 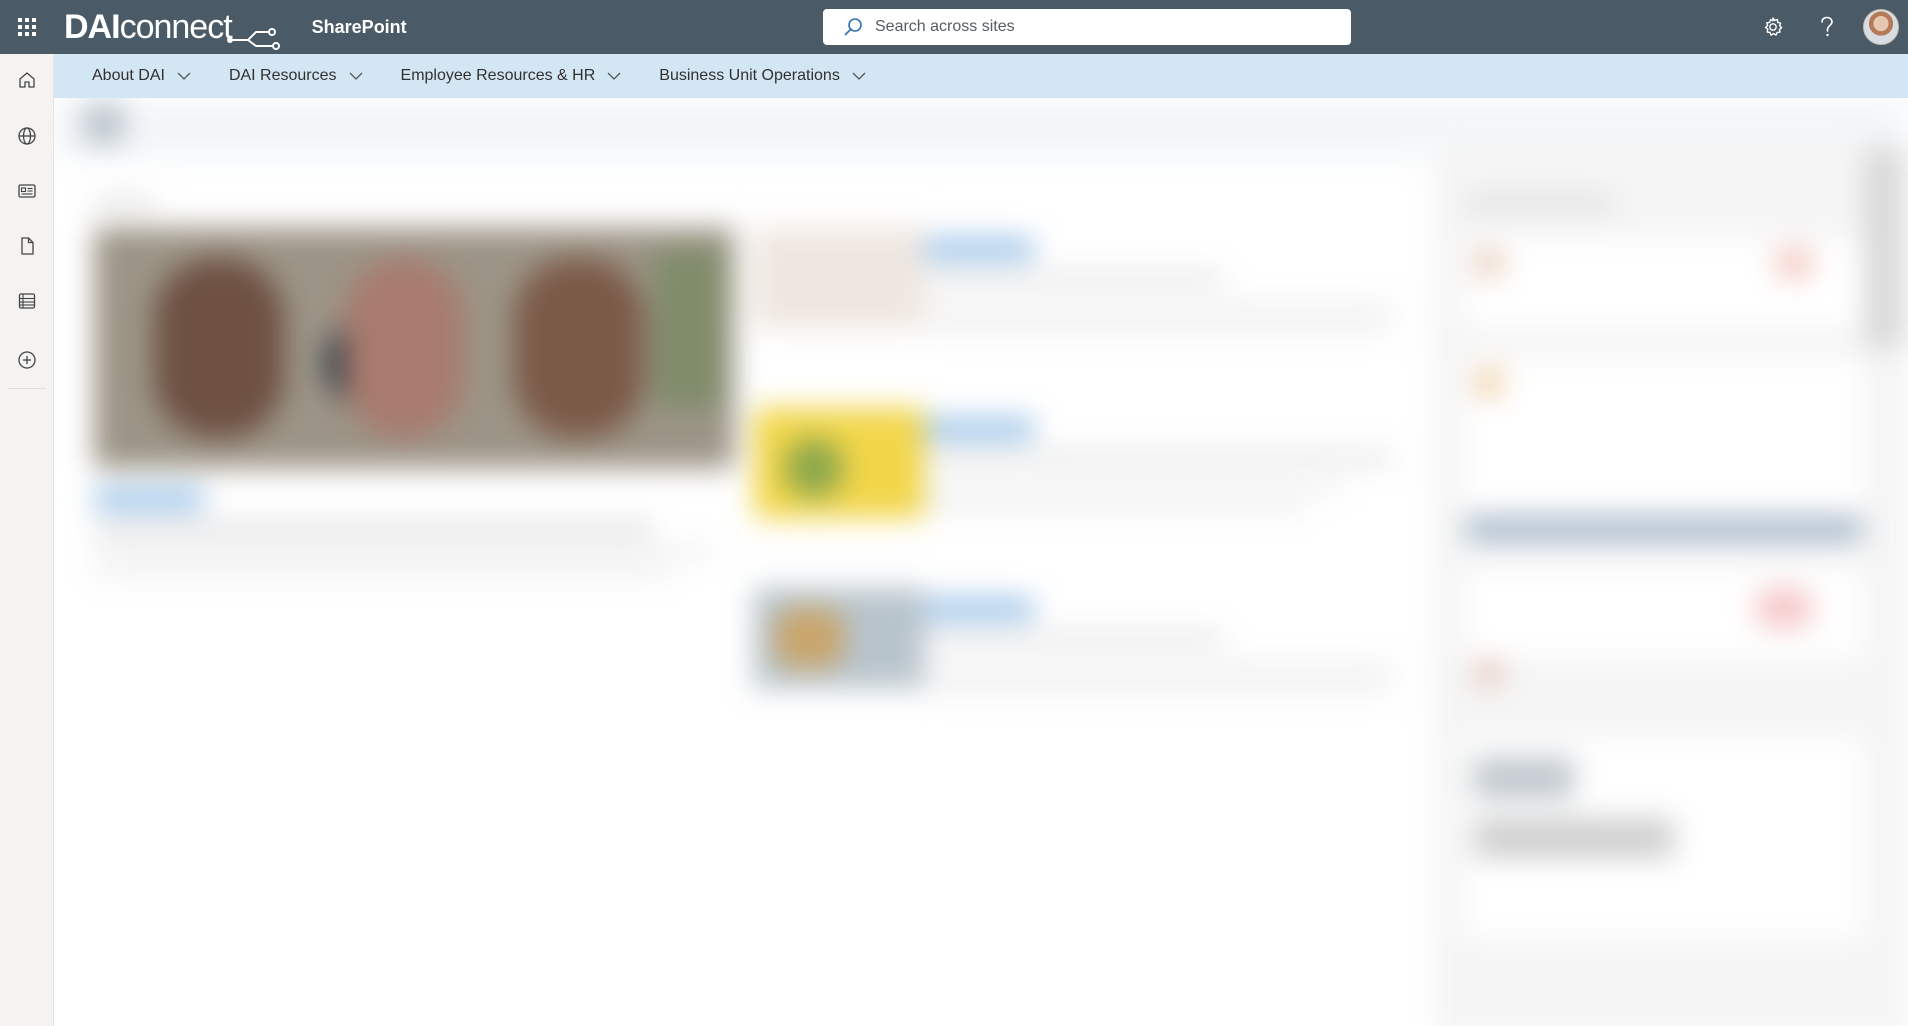 I want to click on nav-item-label: Business Unit Operations, so click(x=749, y=75).